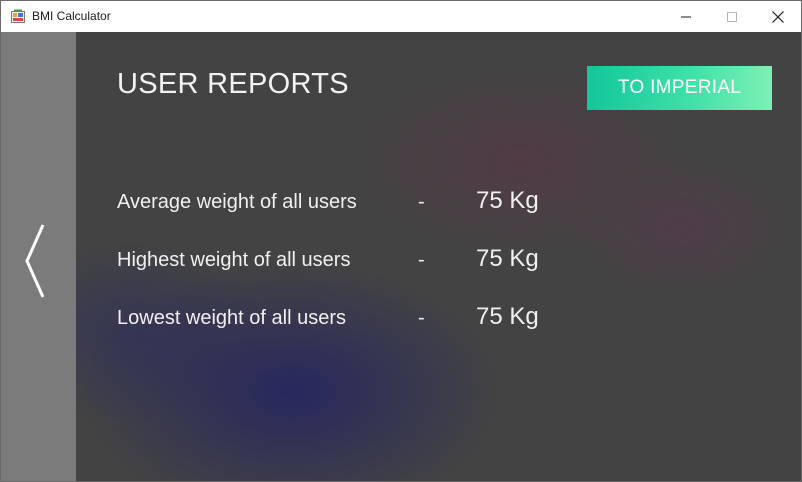 The width and height of the screenshot is (802, 482). I want to click on back-button, so click(36, 261).